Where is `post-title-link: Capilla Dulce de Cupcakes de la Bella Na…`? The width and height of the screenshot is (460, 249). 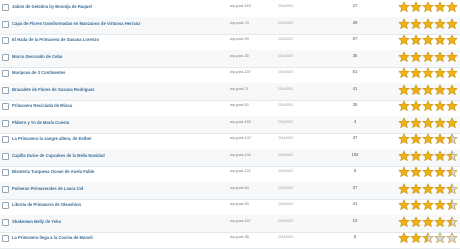
post-title-link: Capilla Dulce de Cupcakes de la Bella Na… is located at coordinates (58, 155).